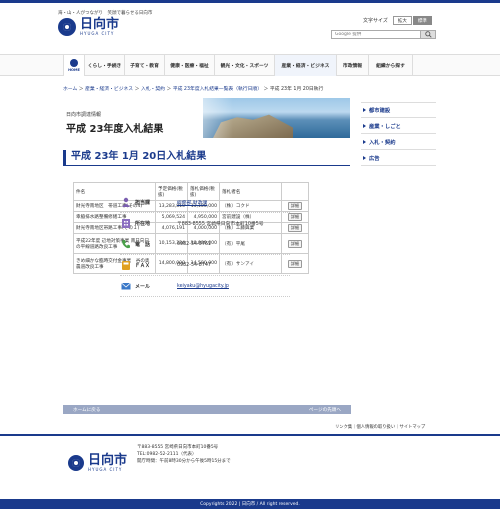 The image size is (500, 509). What do you see at coordinates (373, 34) in the screenshot?
I see `search-input` at bounding box center [373, 34].